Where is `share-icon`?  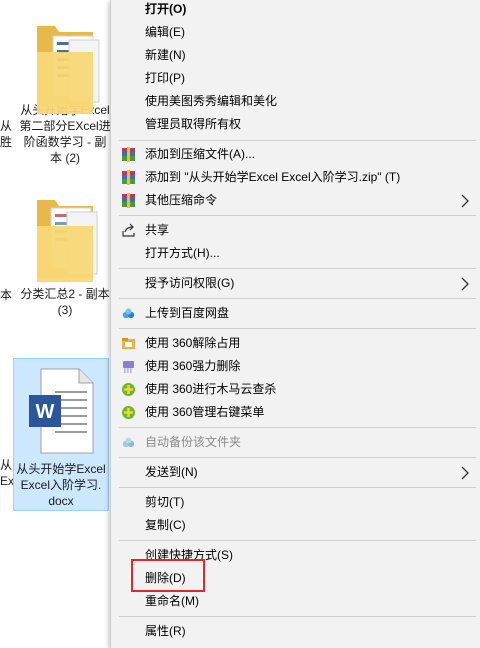
share-icon is located at coordinates (128, 230).